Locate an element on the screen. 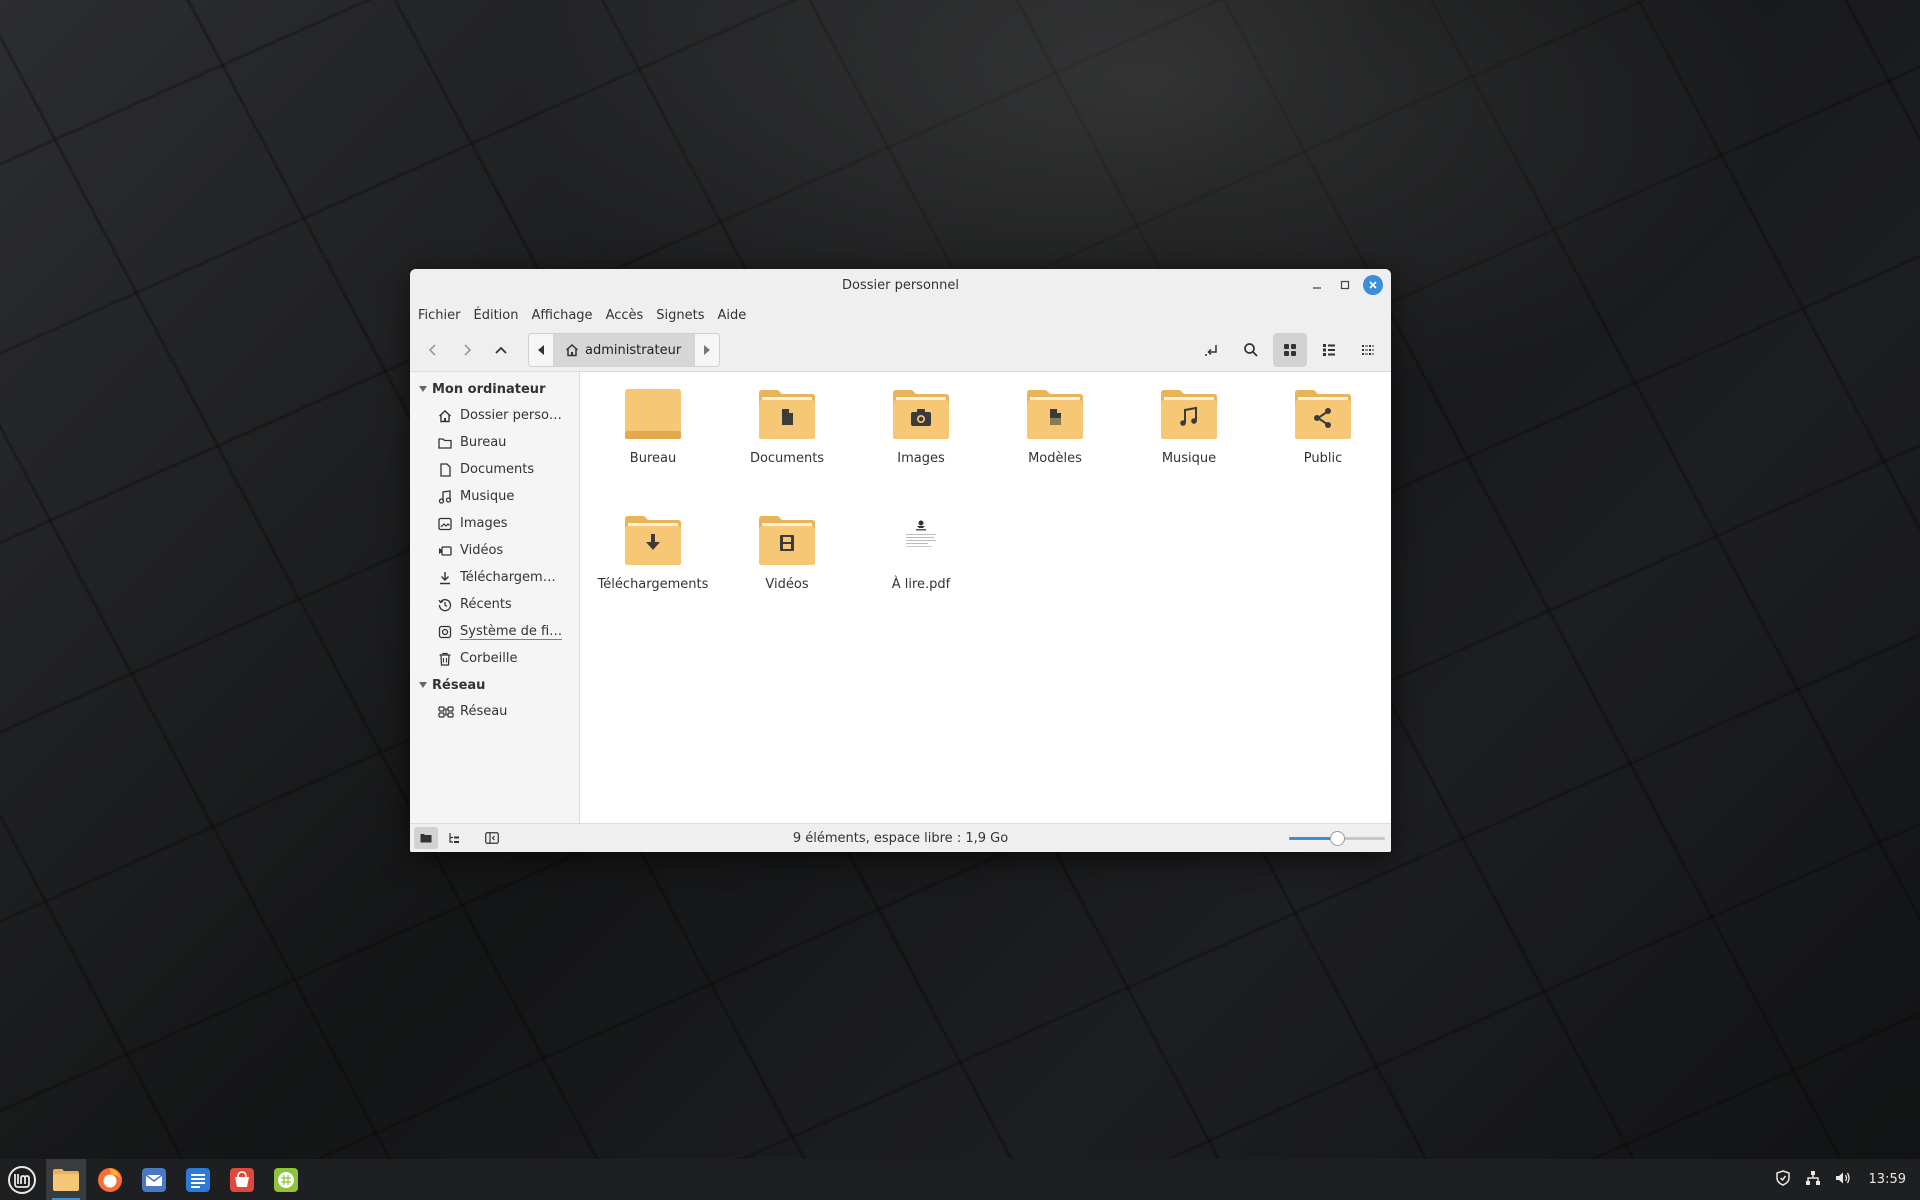 The image size is (1920, 1200). taskbar-writer-button is located at coordinates (198, 1179).